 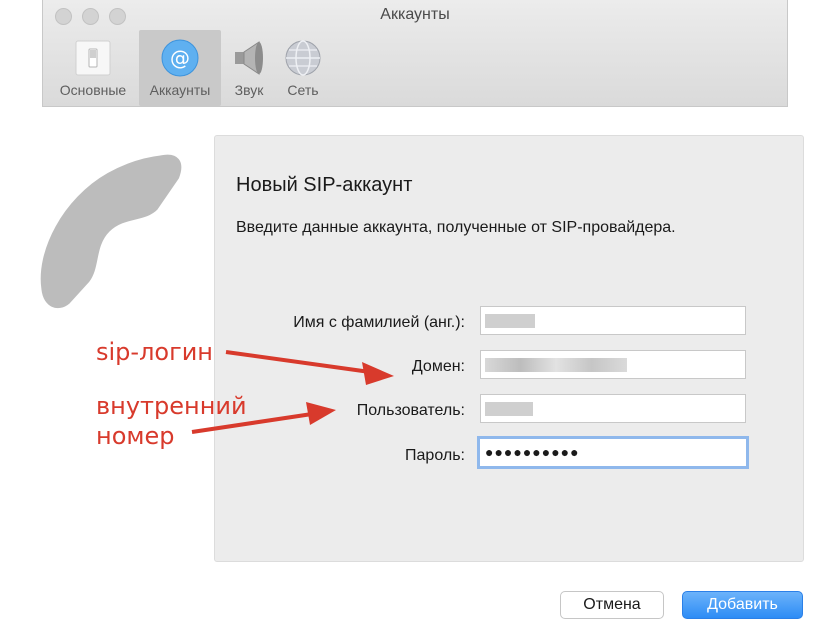 What do you see at coordinates (111, 231) in the screenshot?
I see `phone-icon` at bounding box center [111, 231].